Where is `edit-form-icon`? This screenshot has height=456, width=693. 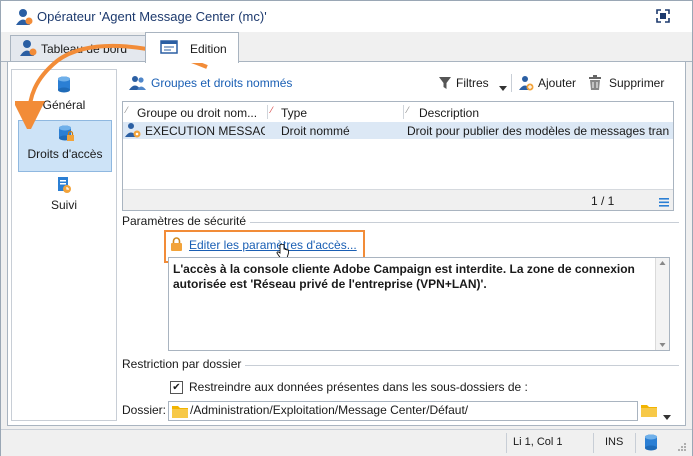
edit-form-icon is located at coordinates (169, 48).